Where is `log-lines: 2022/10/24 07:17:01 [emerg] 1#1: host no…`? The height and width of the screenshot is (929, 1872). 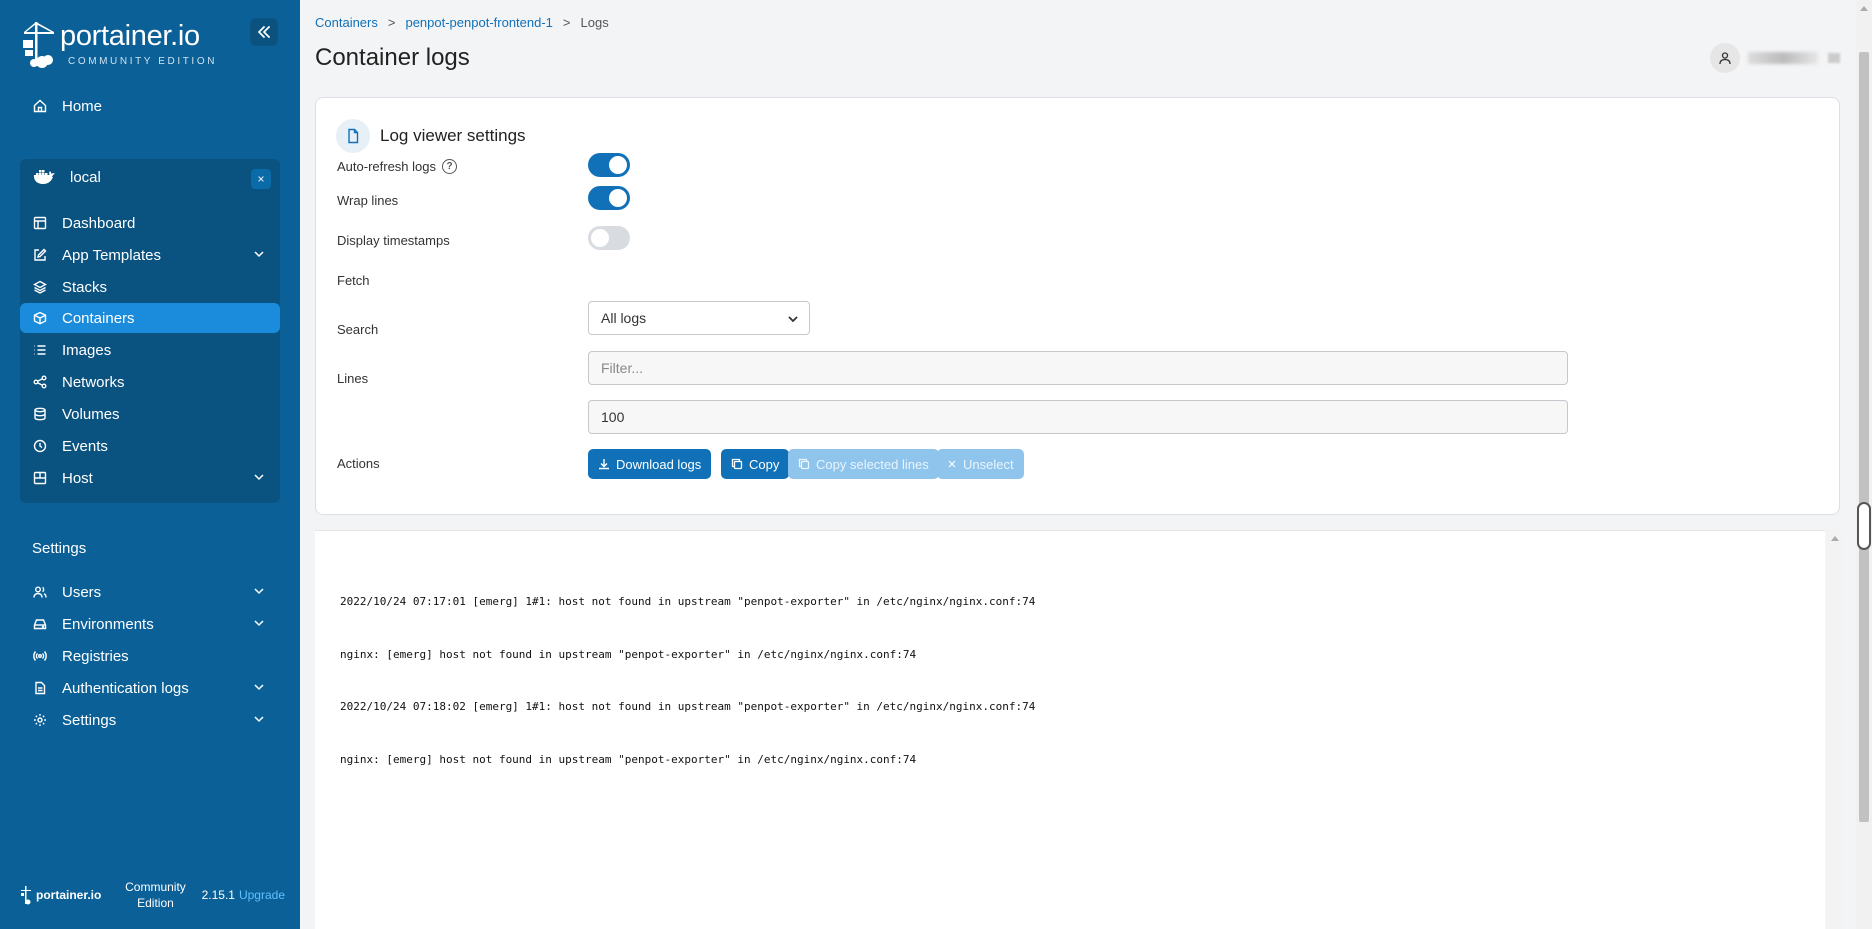 log-lines: 2022/10/24 07:17:01 [emerg] 1#1: host no… is located at coordinates (687, 680).